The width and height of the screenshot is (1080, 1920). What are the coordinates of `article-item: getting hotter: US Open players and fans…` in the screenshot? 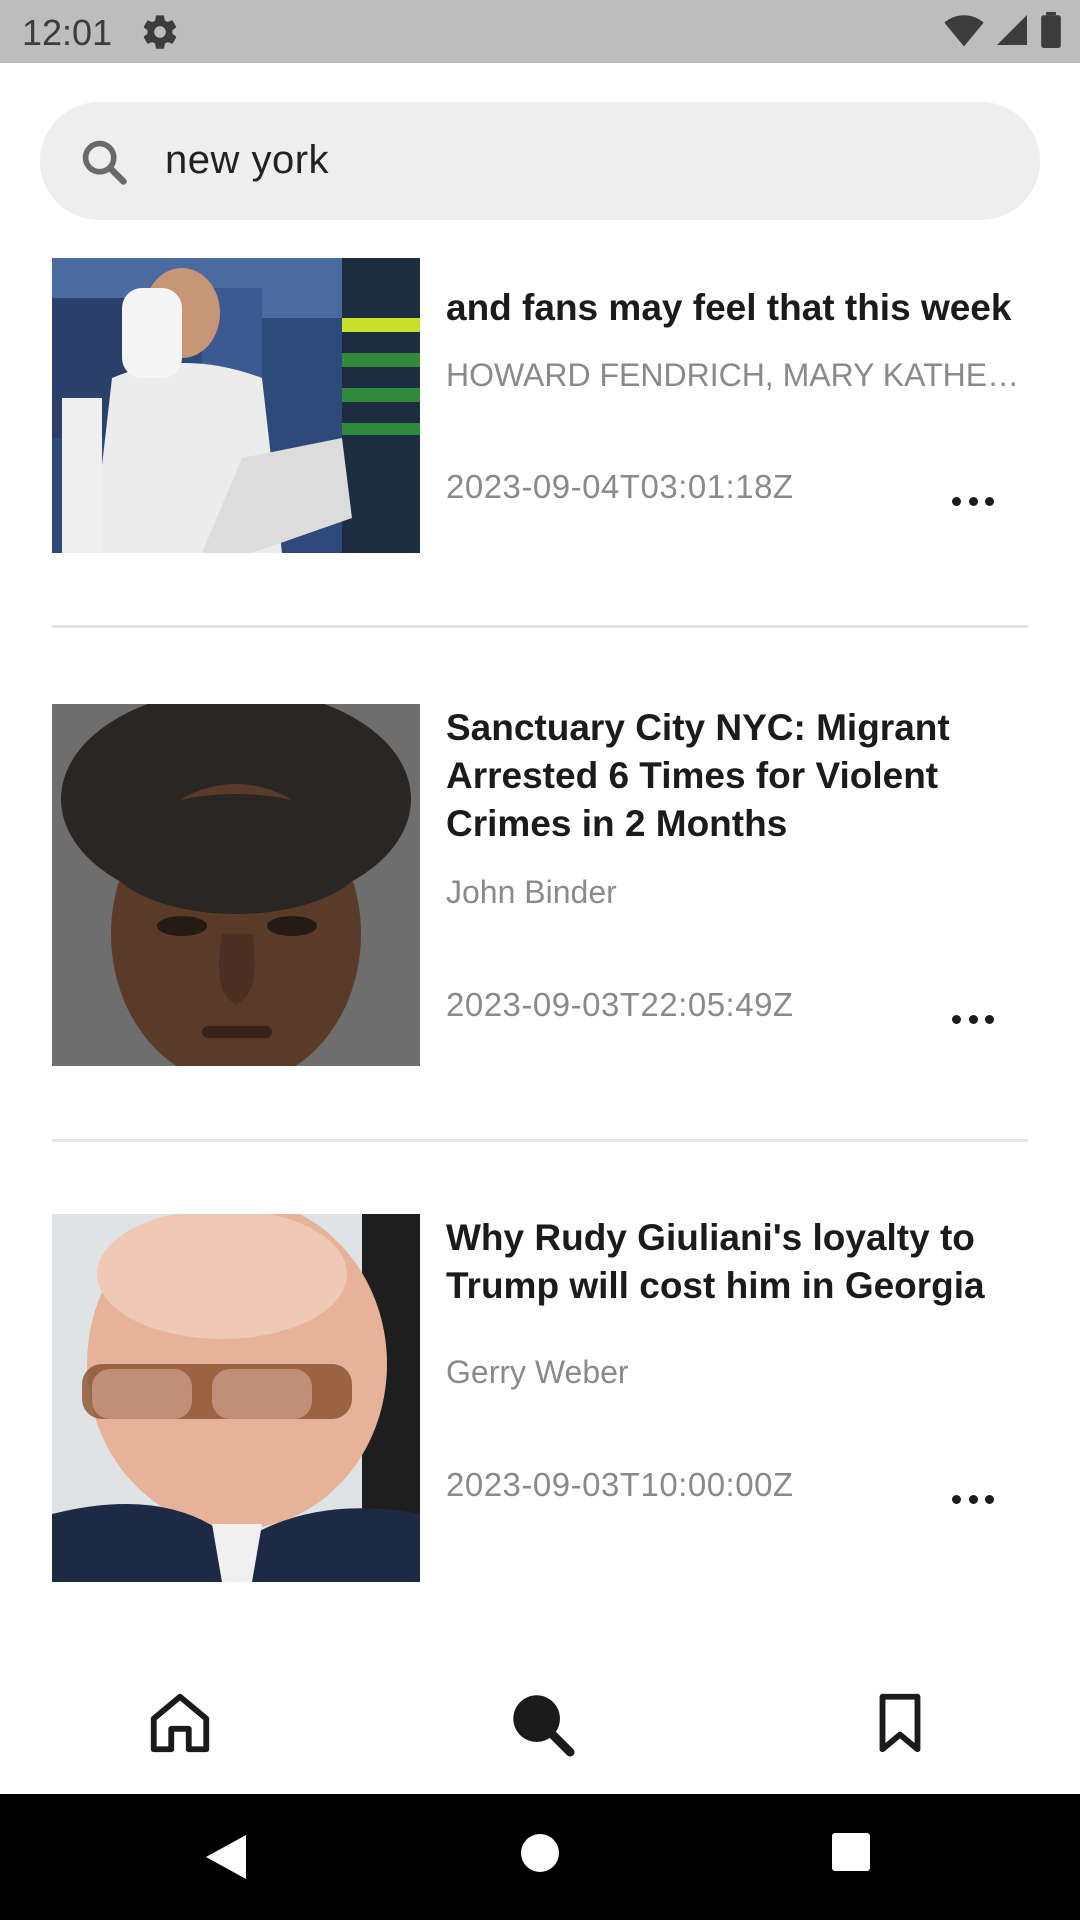 It's located at (541, 405).